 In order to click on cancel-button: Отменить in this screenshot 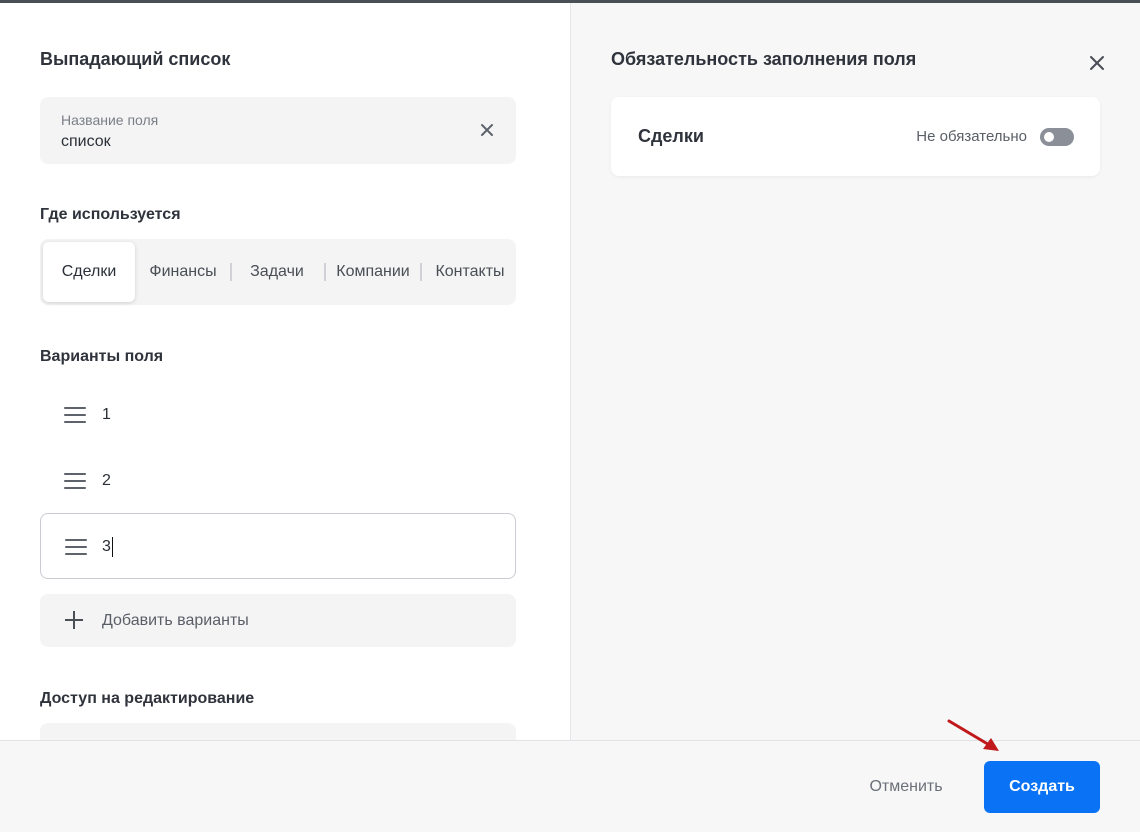, I will do `click(906, 787)`.